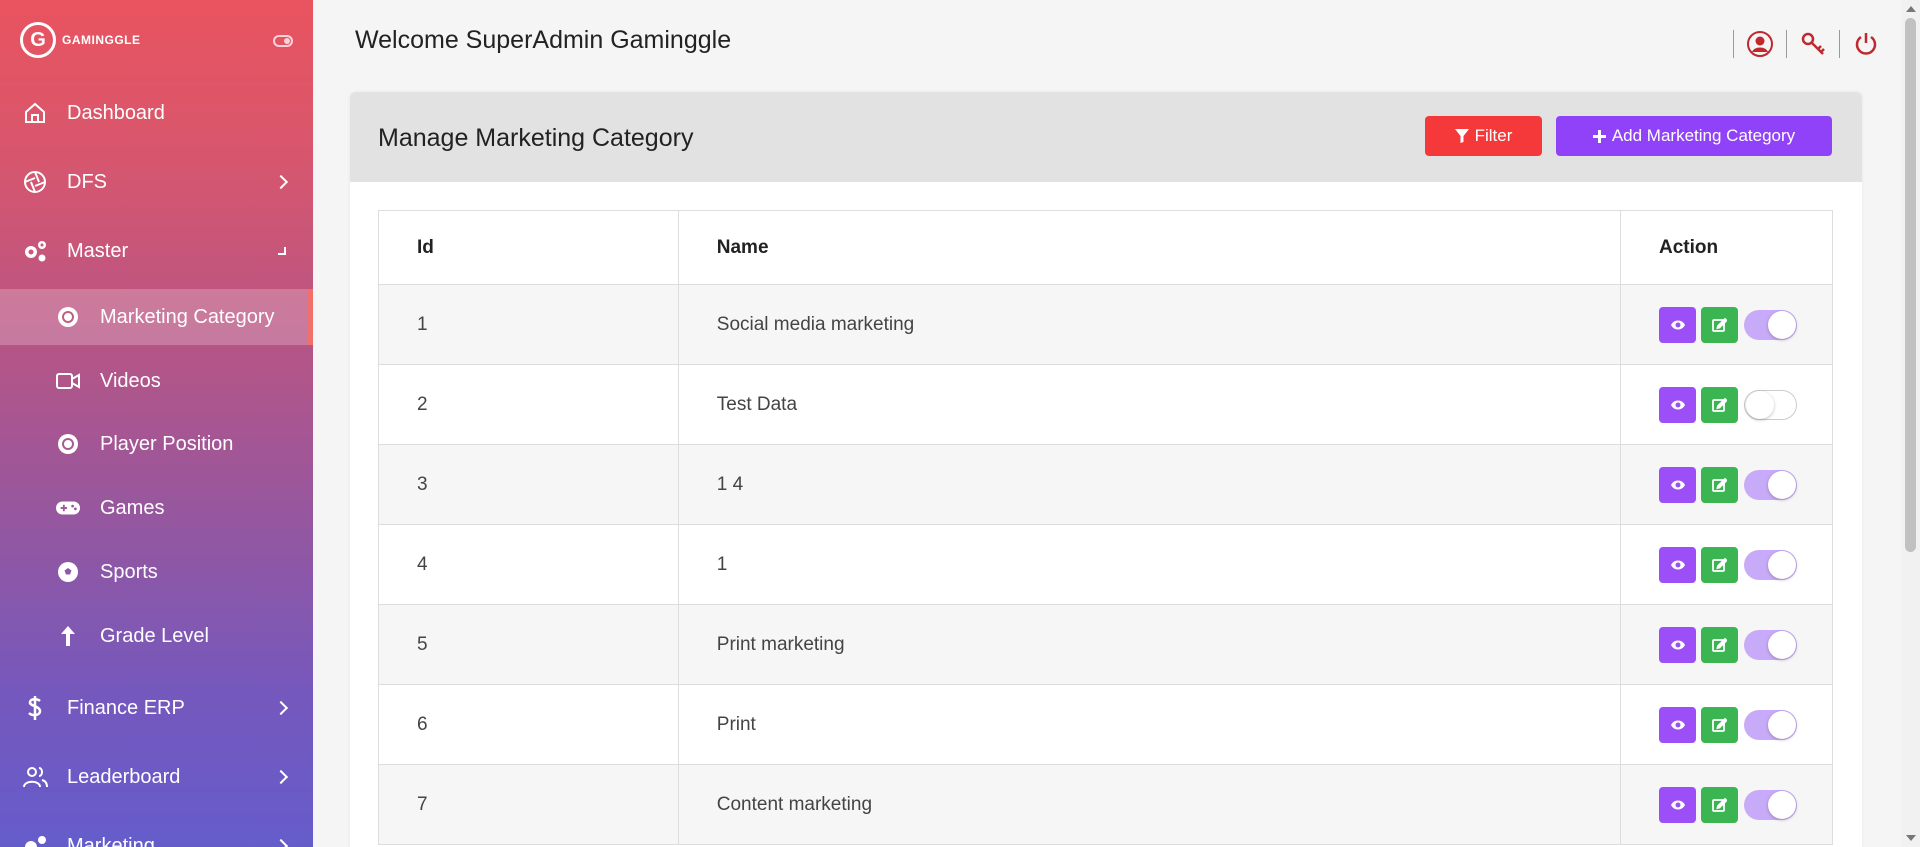  What do you see at coordinates (283, 41) in the screenshot?
I see `sidebar-toggle-icon` at bounding box center [283, 41].